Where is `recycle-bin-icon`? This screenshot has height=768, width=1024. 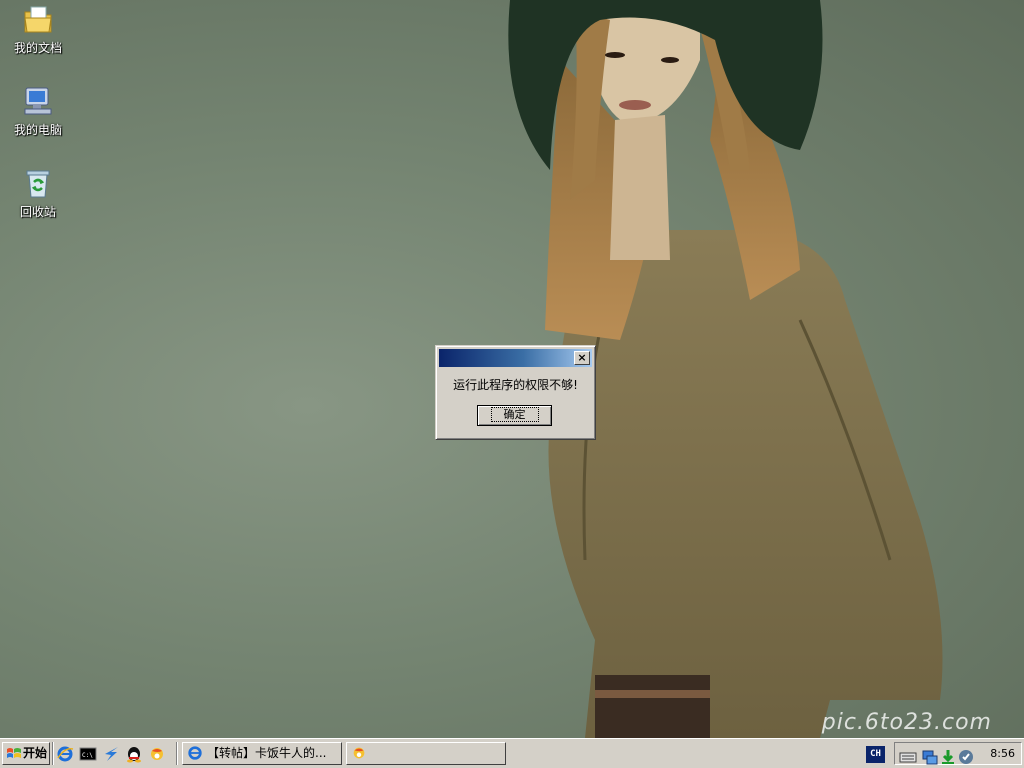
recycle-bin-icon is located at coordinates (38, 184).